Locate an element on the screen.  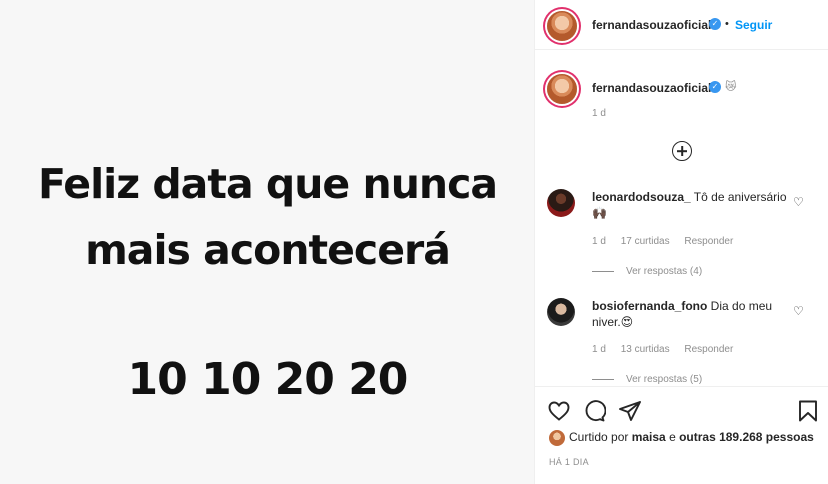
view-replies-button: Ver respostas (4) is located at coordinates (647, 271).